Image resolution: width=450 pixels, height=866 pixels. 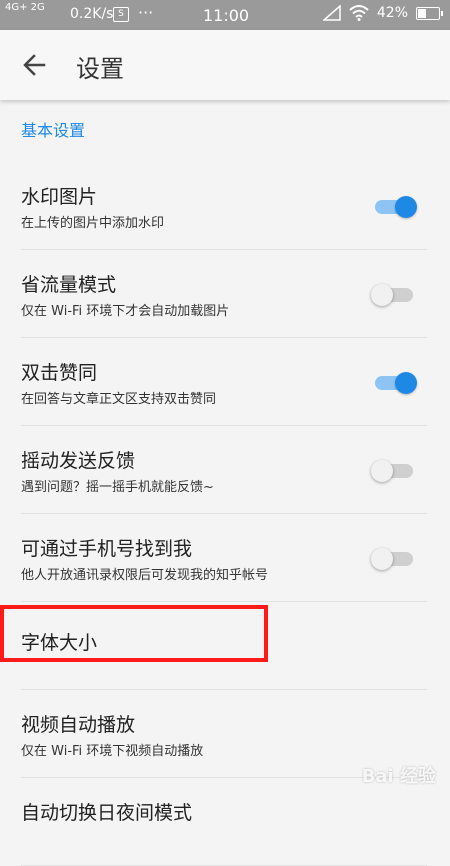 I want to click on setting-double-tap-upvote: 双击赞同 在回答与文章正文区支持双击赞同, so click(x=224, y=382).